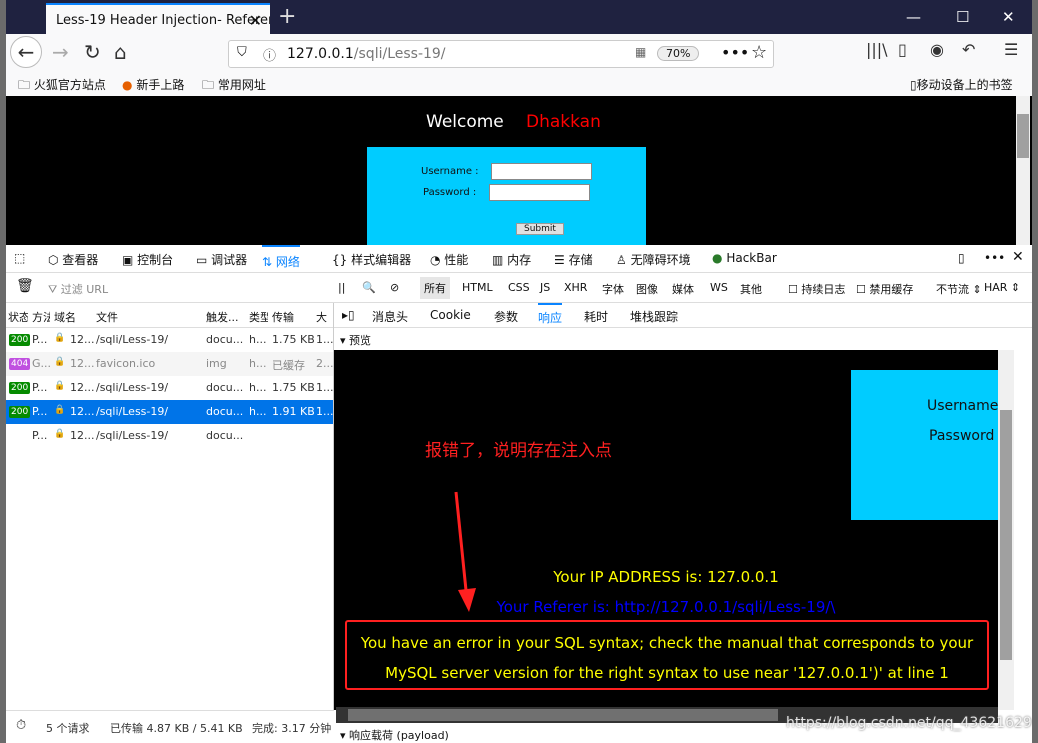 This screenshot has height=743, width=1038. Describe the element at coordinates (759, 52) in the screenshot. I see `star-icon: ☆` at that location.